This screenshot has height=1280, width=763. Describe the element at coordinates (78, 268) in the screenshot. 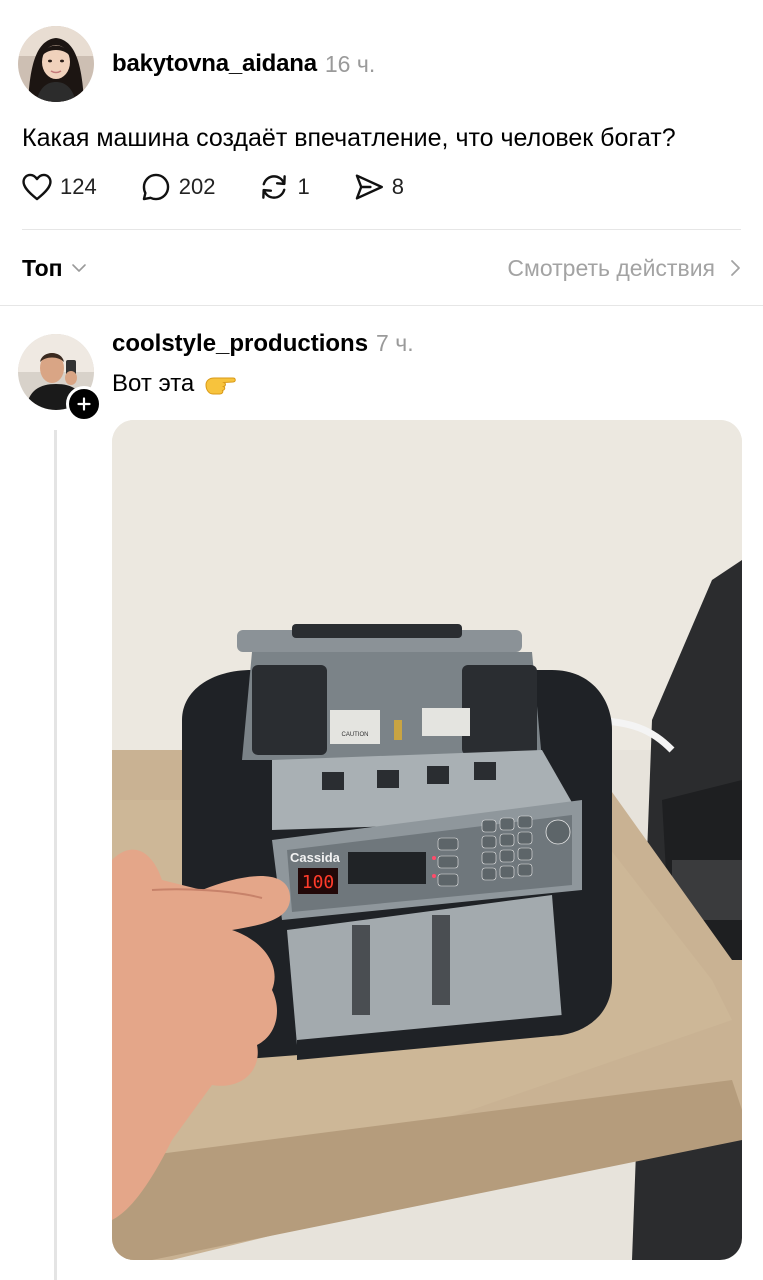

I see `chevron-down-icon` at that location.